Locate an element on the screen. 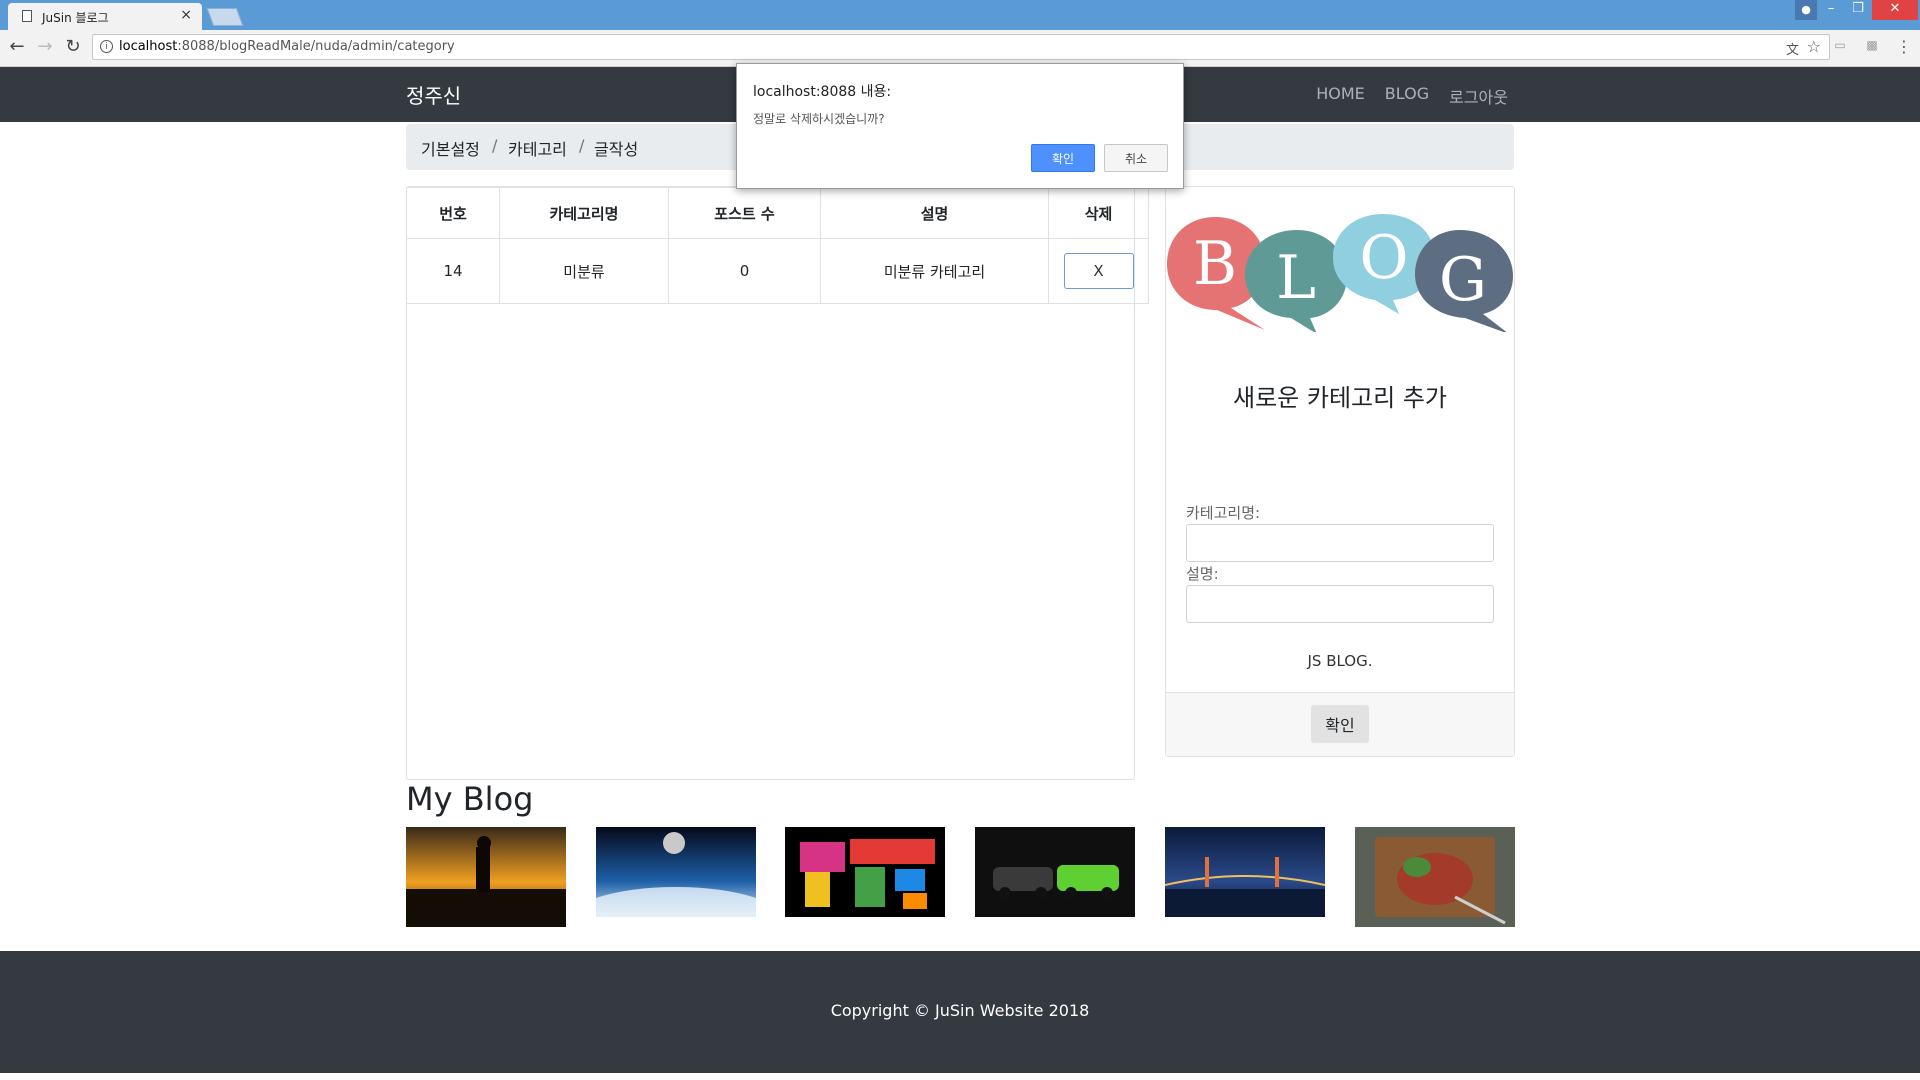  card-footer: 확인 is located at coordinates (1340, 724).